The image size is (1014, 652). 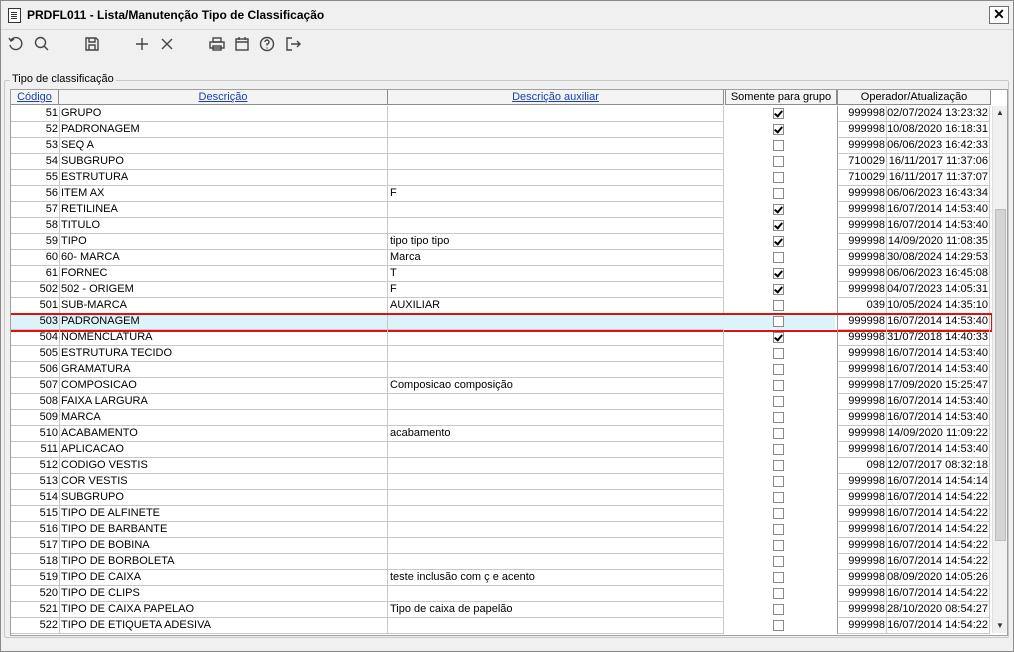 What do you see at coordinates (224, 482) in the screenshot?
I see `descricao-cell: COR VESTIS` at bounding box center [224, 482].